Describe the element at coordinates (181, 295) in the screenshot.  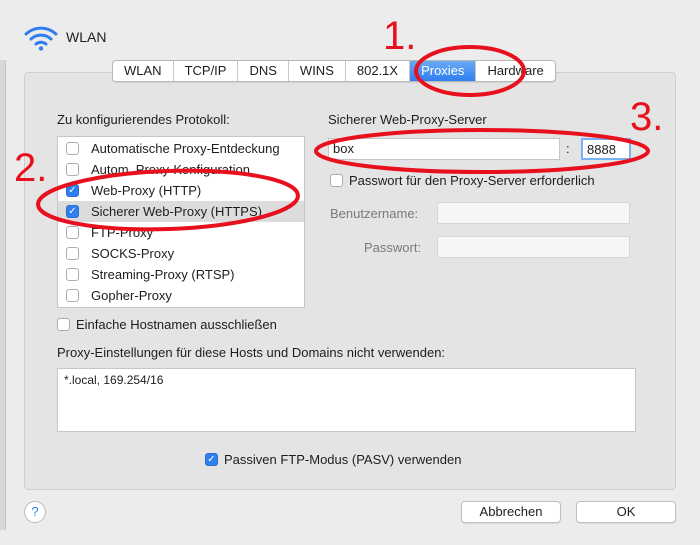
I see `protocol-item-gopher: Gopher-Proxy` at that location.